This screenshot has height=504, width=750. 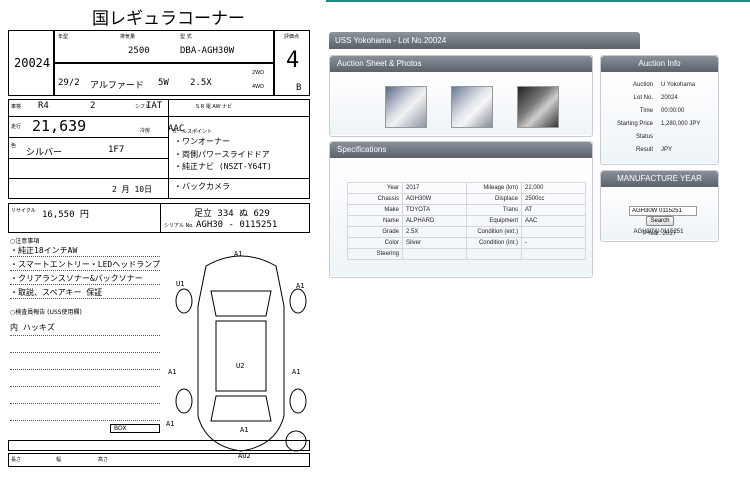 I want to click on trans-value: IAT, so click(x=154, y=106).